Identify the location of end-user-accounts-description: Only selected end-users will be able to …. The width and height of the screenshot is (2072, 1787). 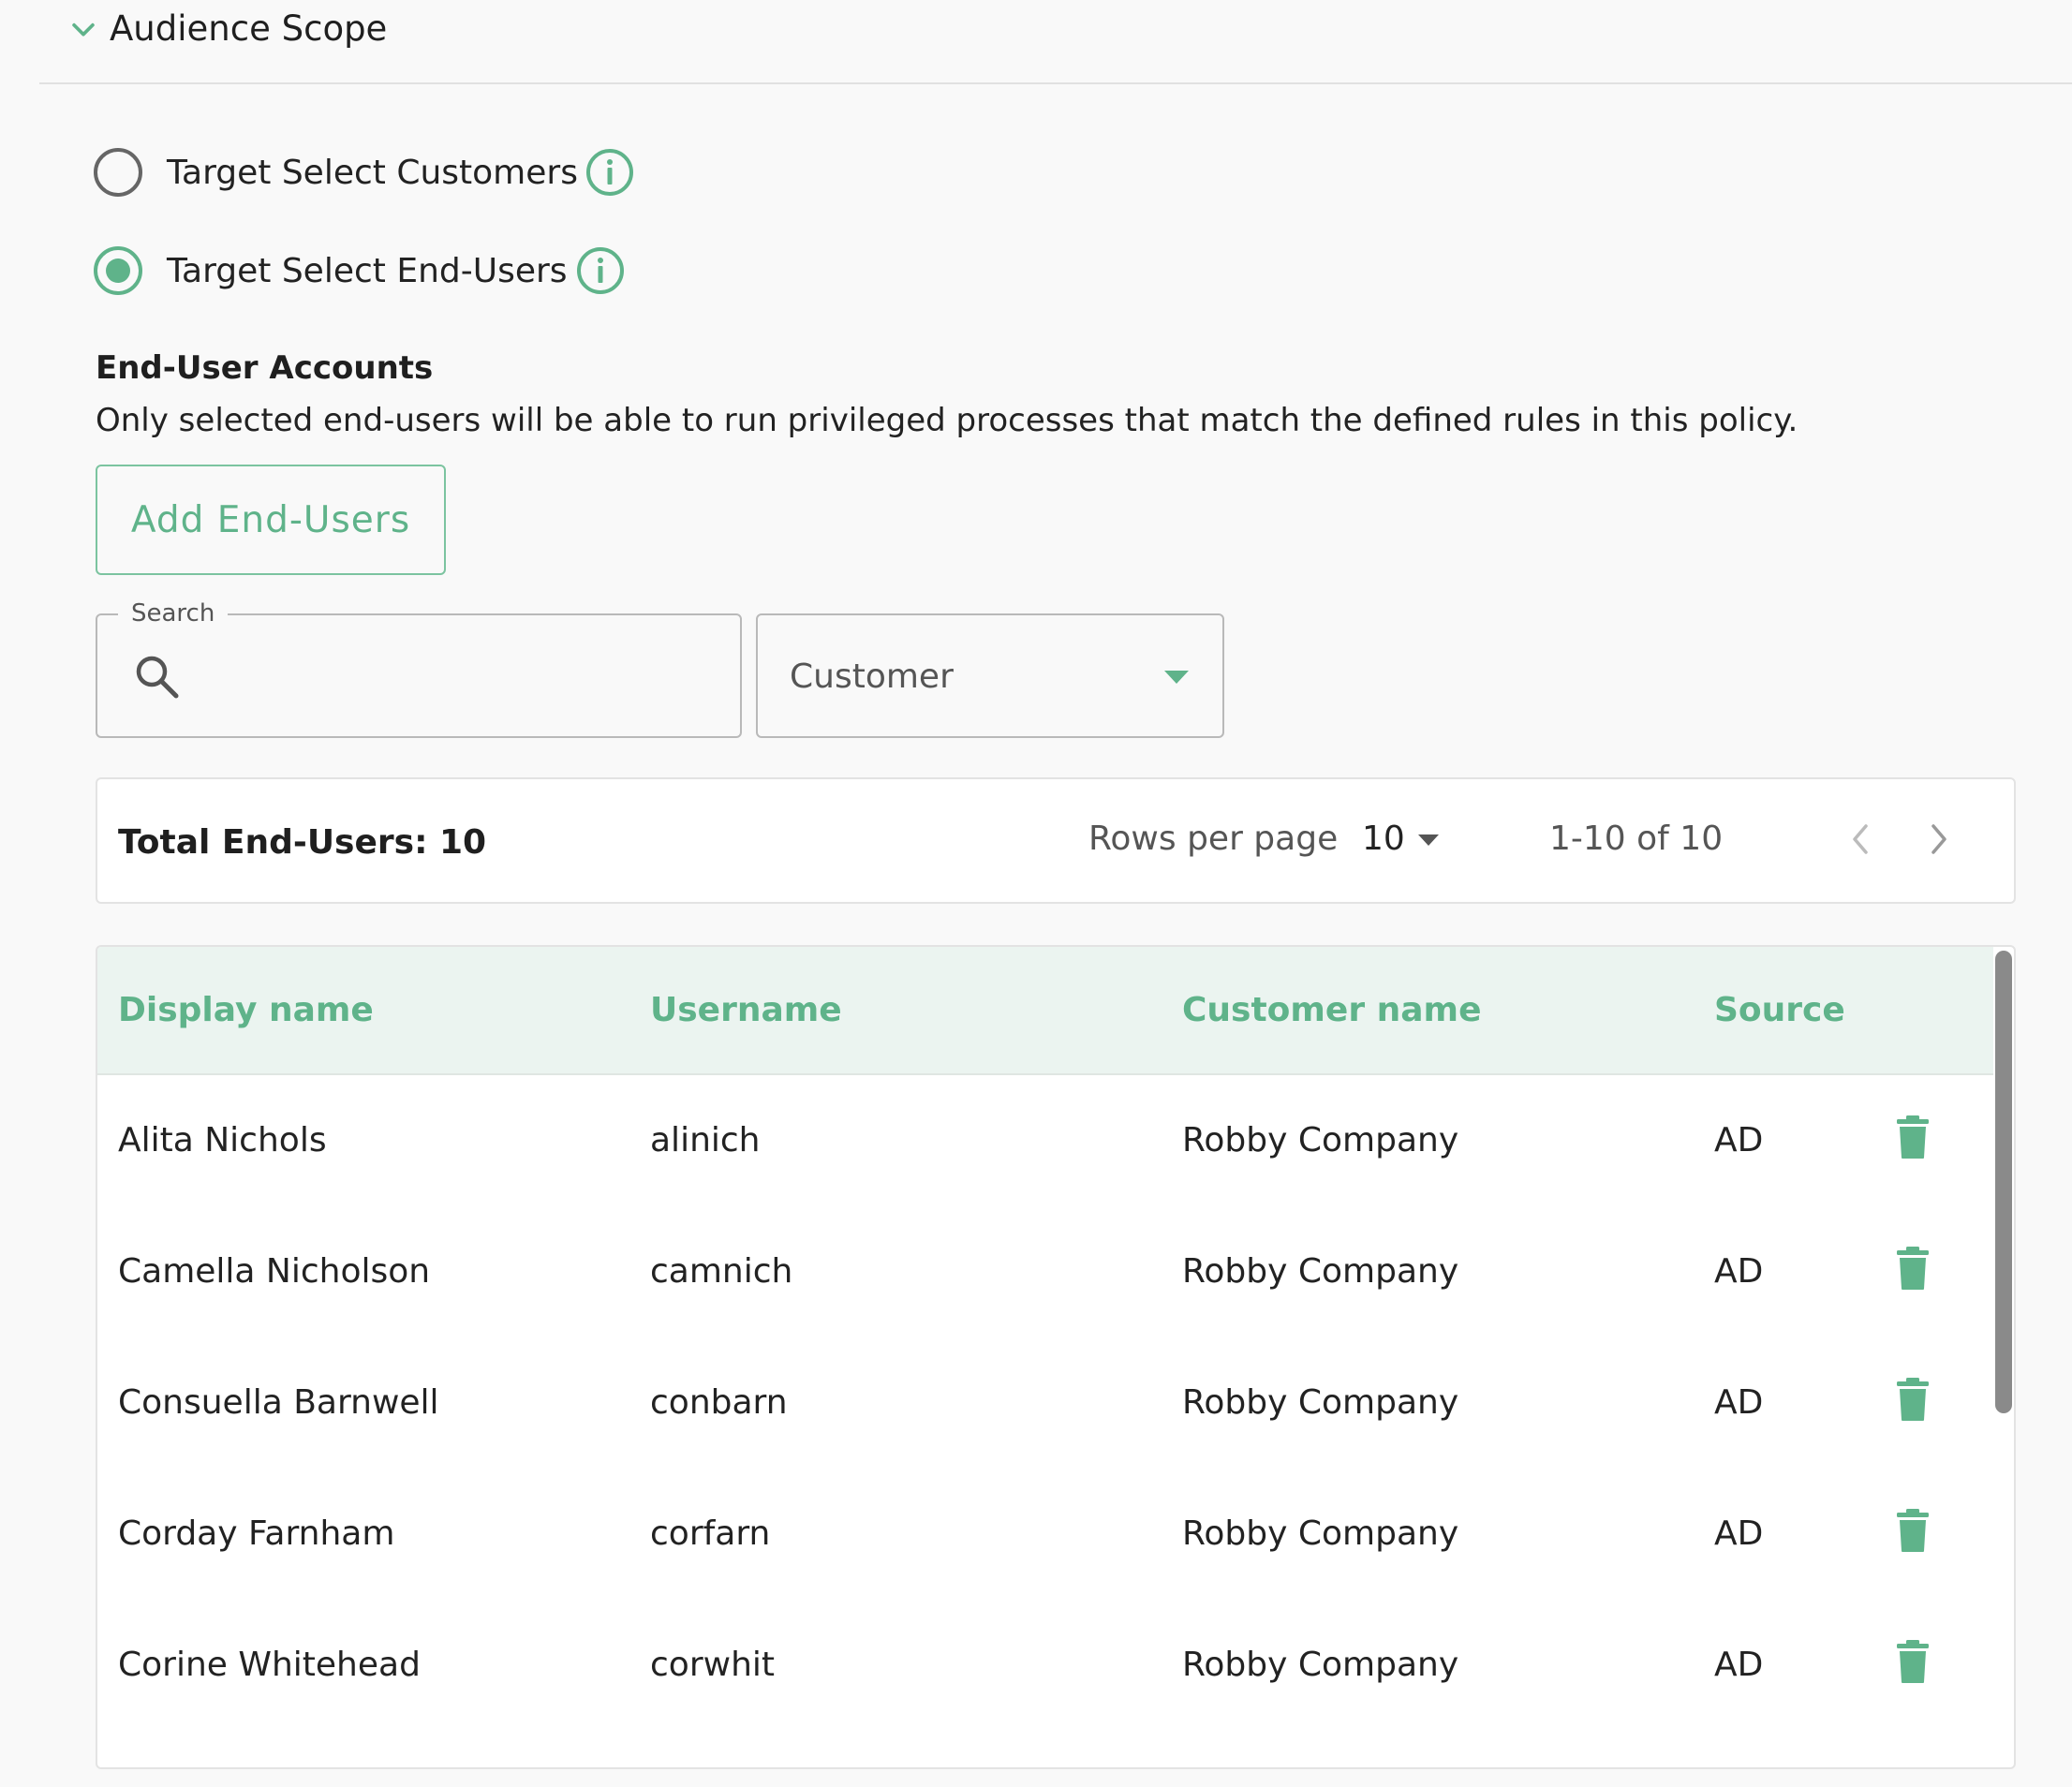
(947, 421).